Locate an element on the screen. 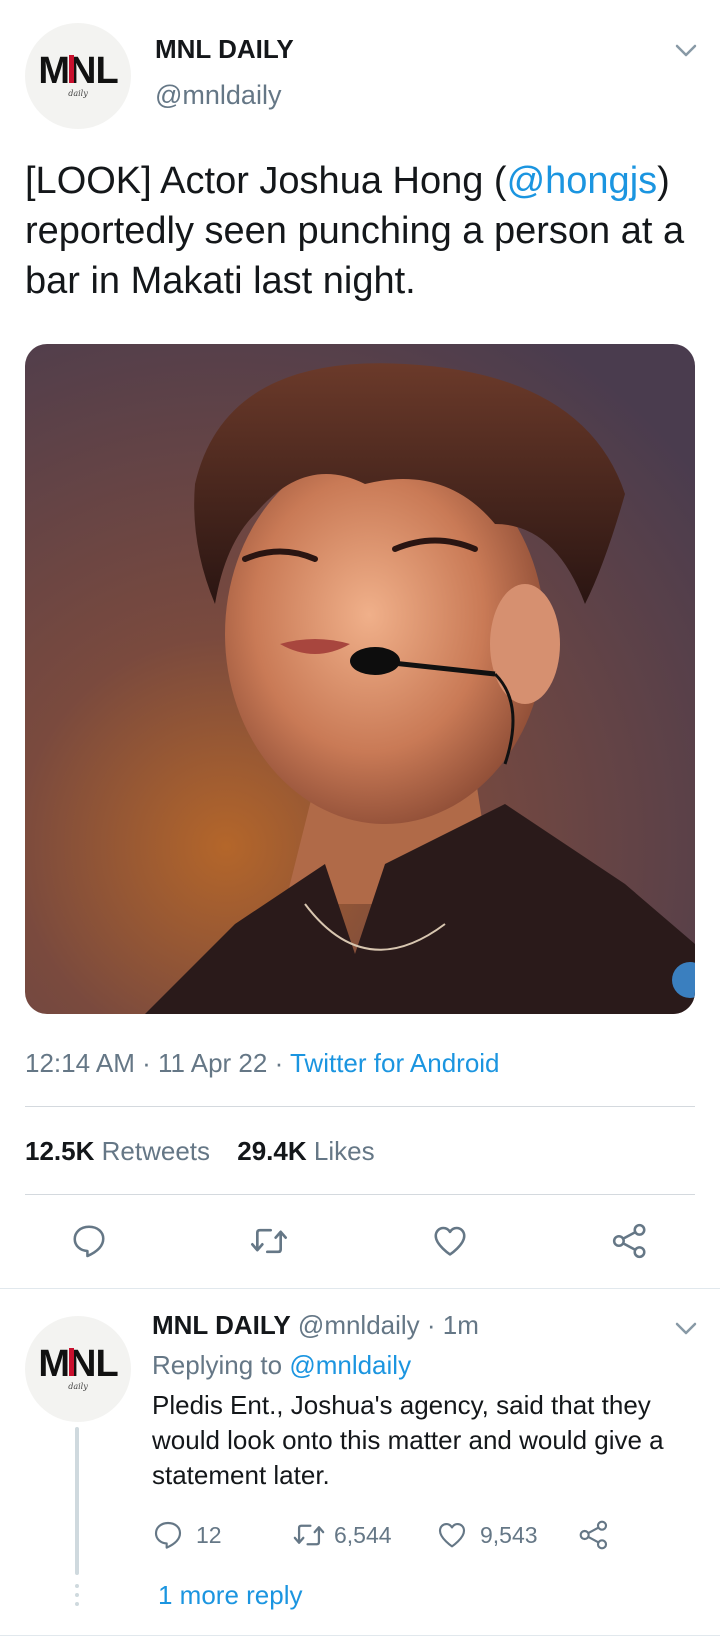  tweet-menu-chevron-icon is located at coordinates (686, 51).